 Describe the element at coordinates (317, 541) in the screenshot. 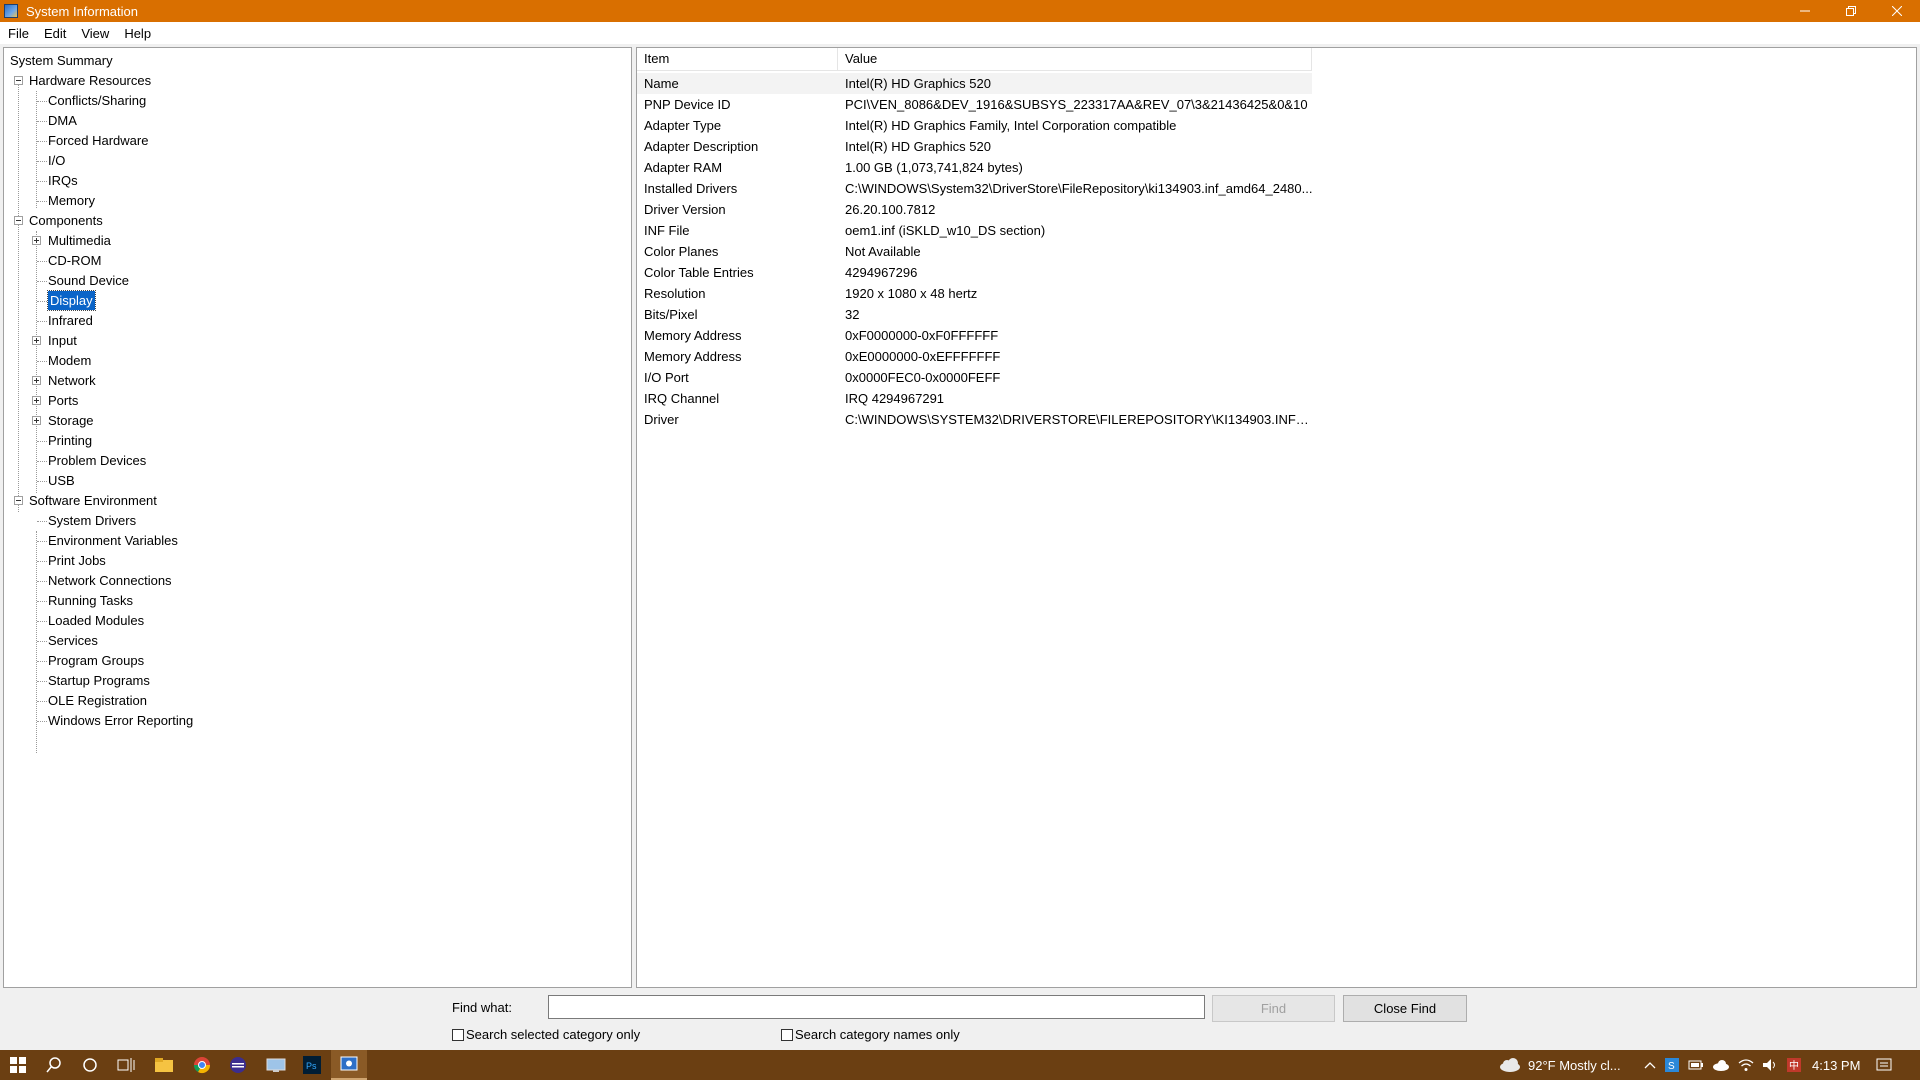

I see `tree-item-environment-variables: Environment Variables` at that location.